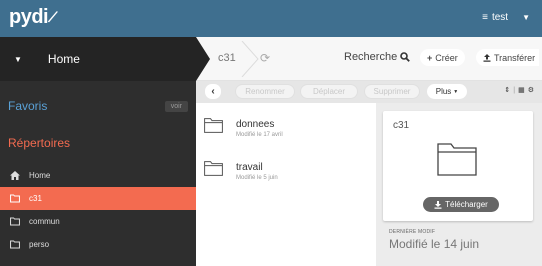 The image size is (542, 266). Describe the element at coordinates (257, 178) in the screenshot. I see `file-meta: Modifié le 5 juin` at that location.